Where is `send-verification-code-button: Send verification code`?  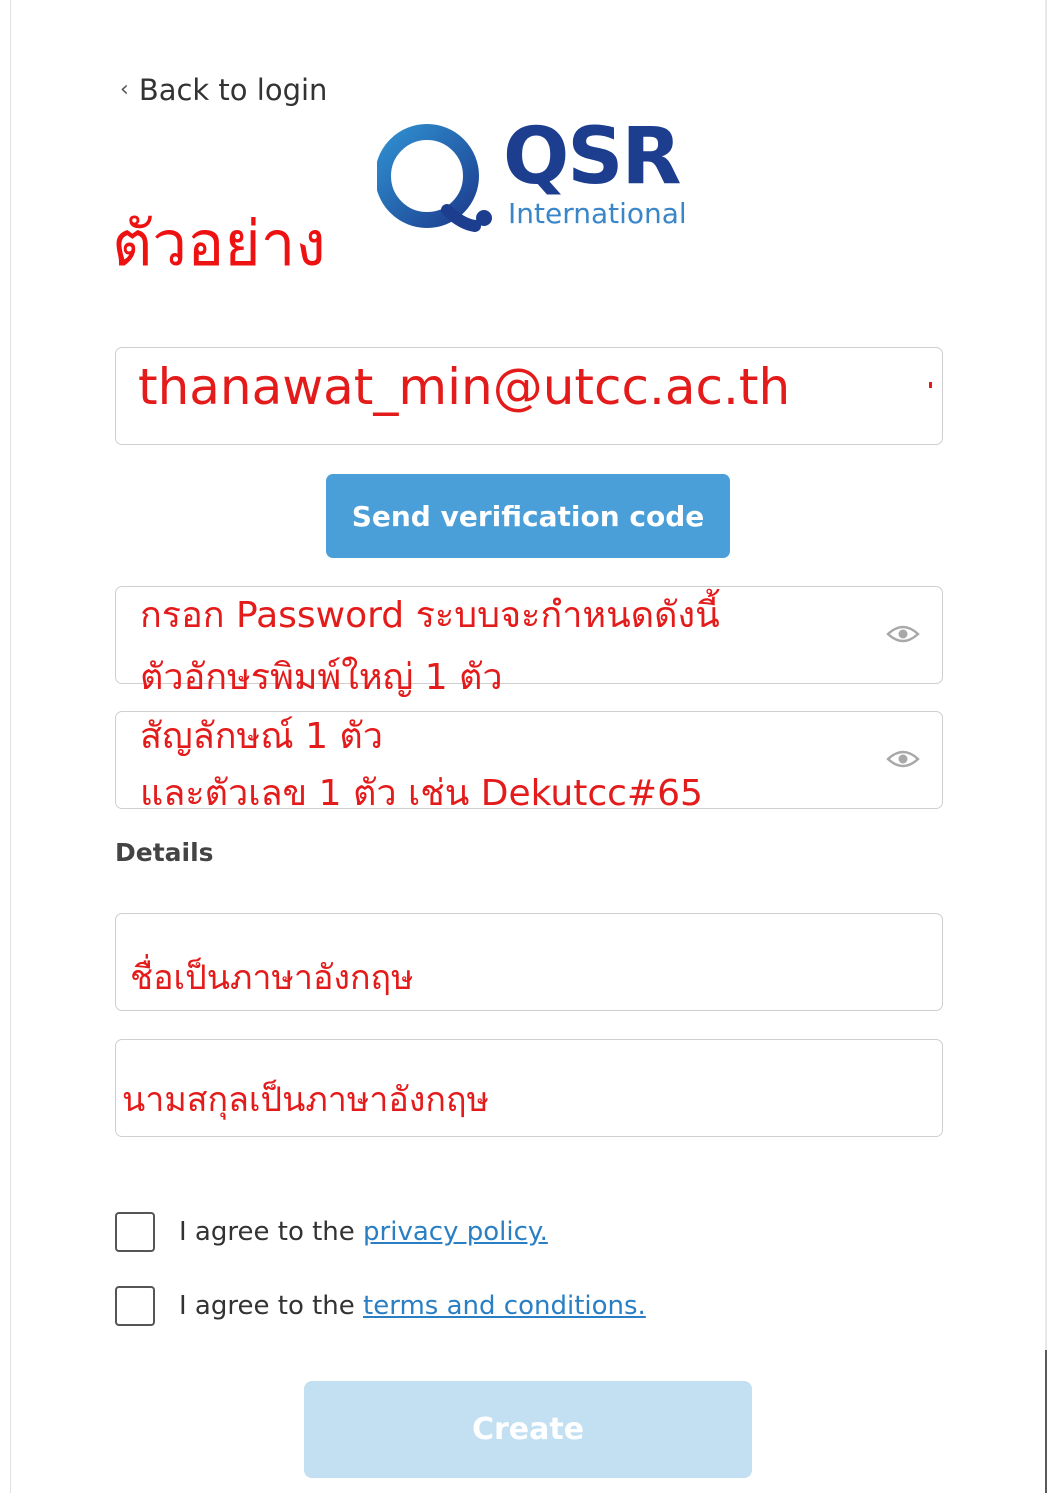 send-verification-code-button: Send verification code is located at coordinates (528, 516).